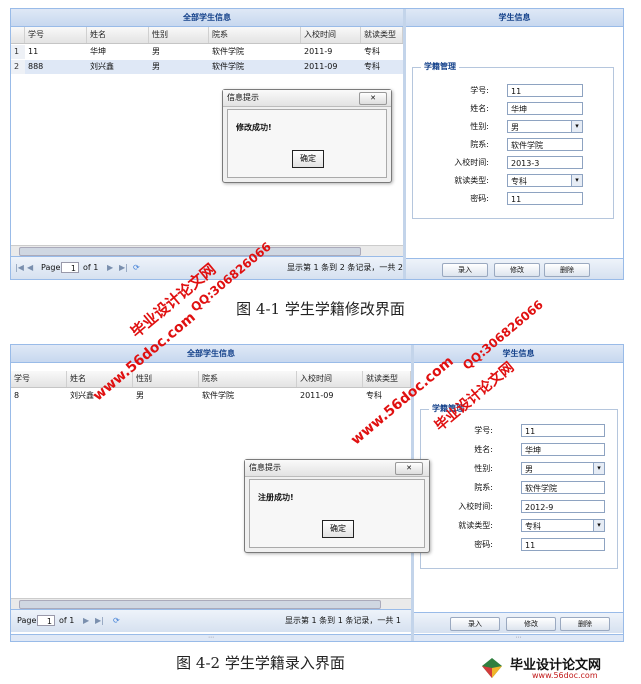  I want to click on rownum-header, so click(18, 35).